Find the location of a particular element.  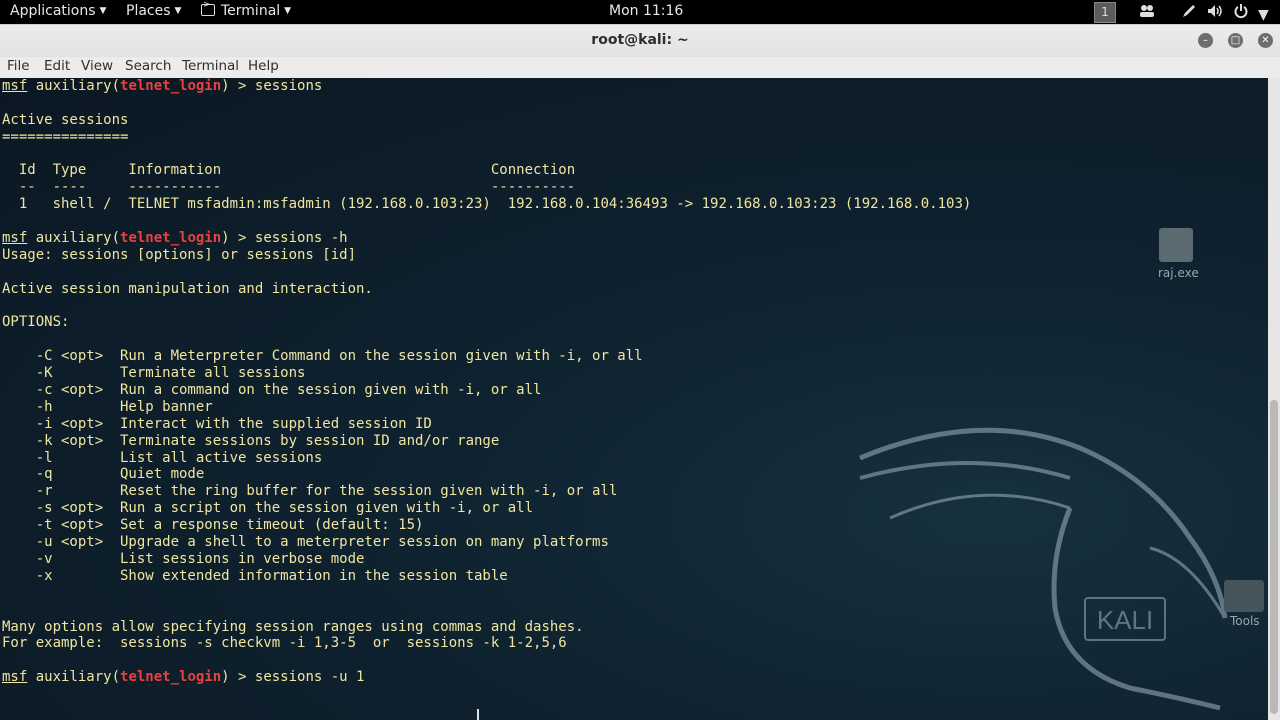

command-text: sessions is located at coordinates (288, 86).